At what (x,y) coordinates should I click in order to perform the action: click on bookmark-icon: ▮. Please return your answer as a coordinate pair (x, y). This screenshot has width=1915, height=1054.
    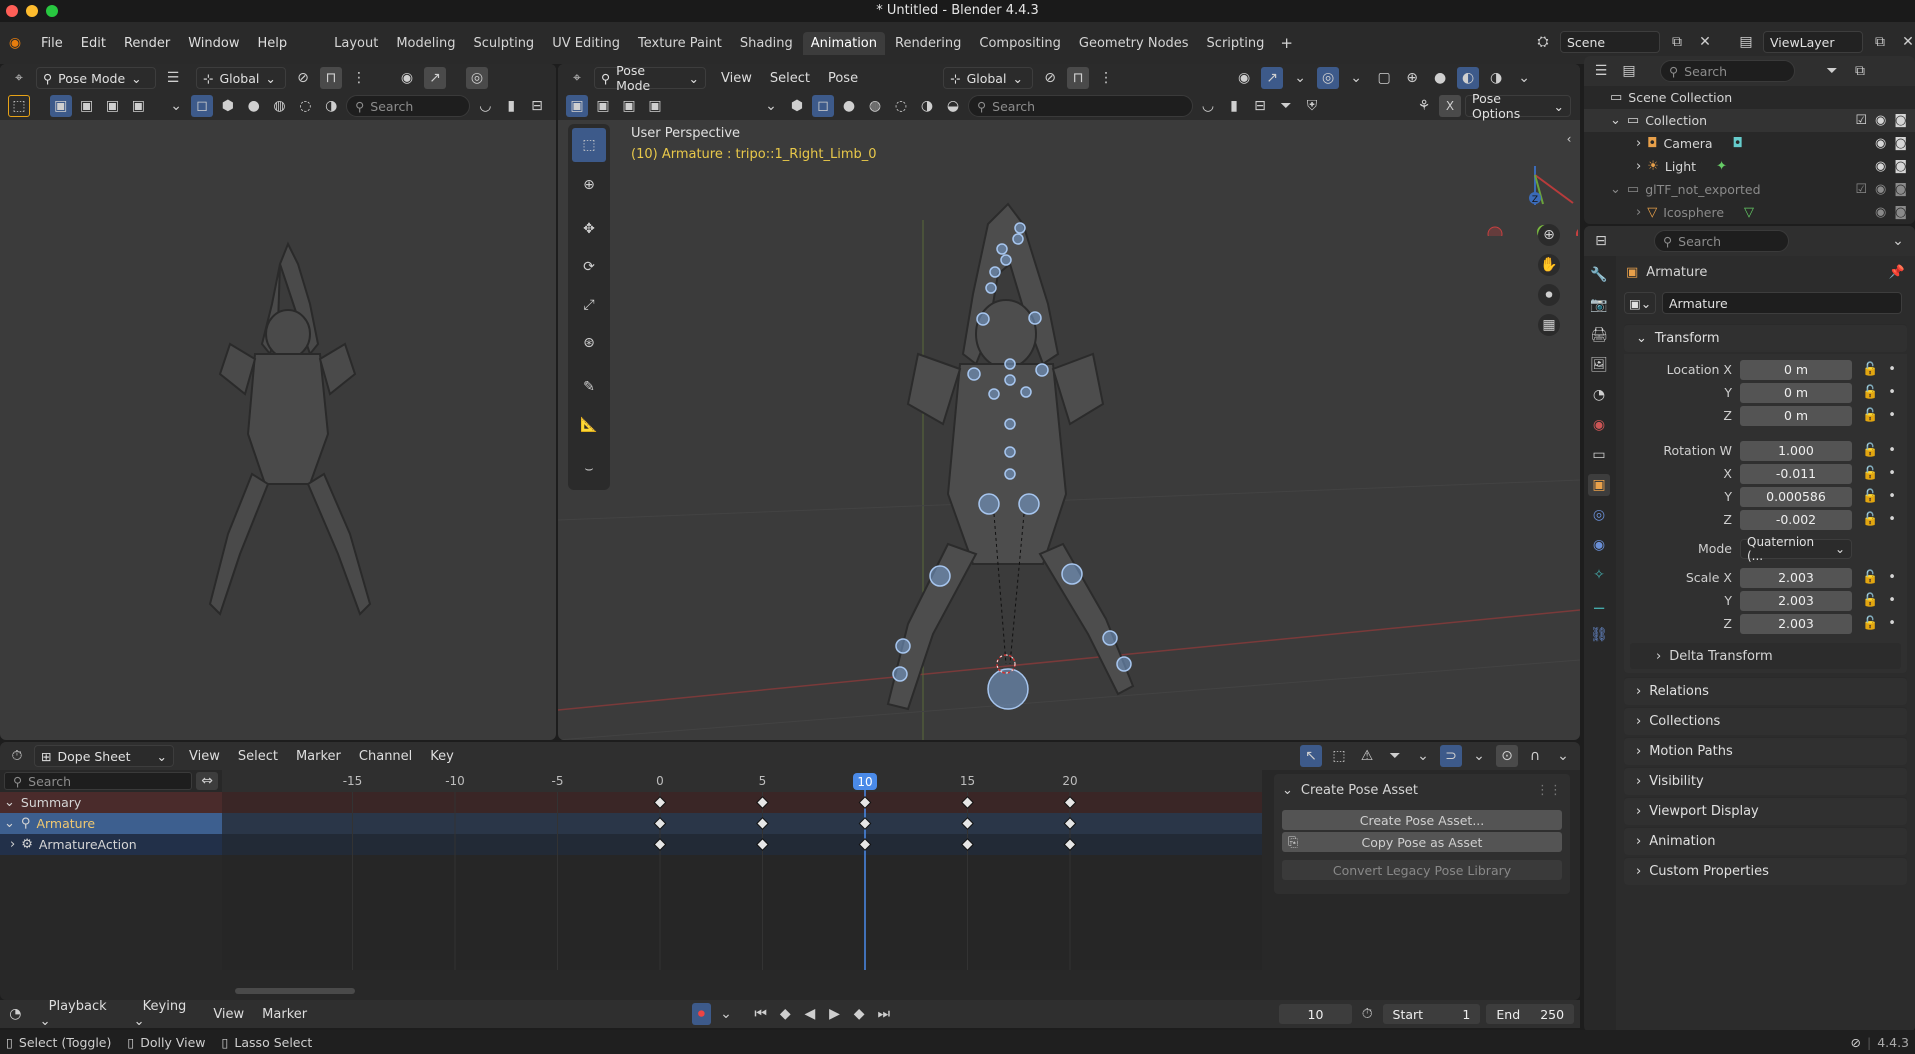
    Looking at the image, I should click on (511, 106).